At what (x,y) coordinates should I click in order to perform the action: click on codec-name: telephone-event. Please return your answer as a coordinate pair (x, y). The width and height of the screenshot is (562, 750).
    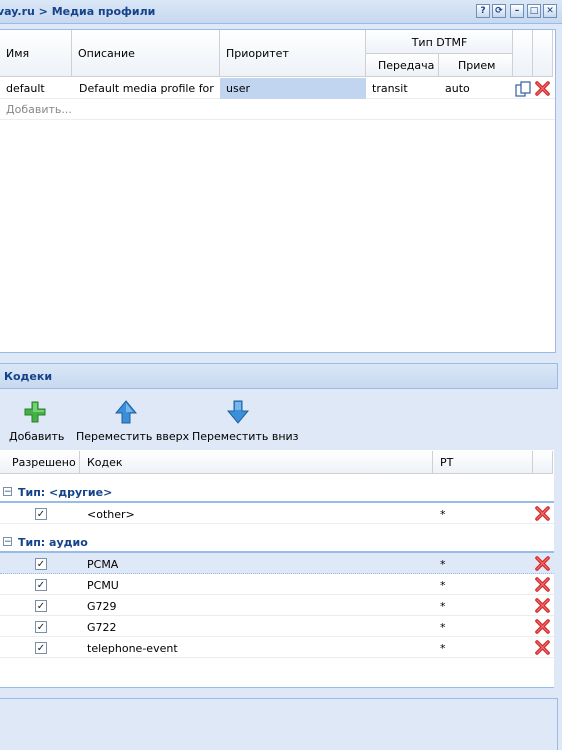
    Looking at the image, I should click on (132, 648).